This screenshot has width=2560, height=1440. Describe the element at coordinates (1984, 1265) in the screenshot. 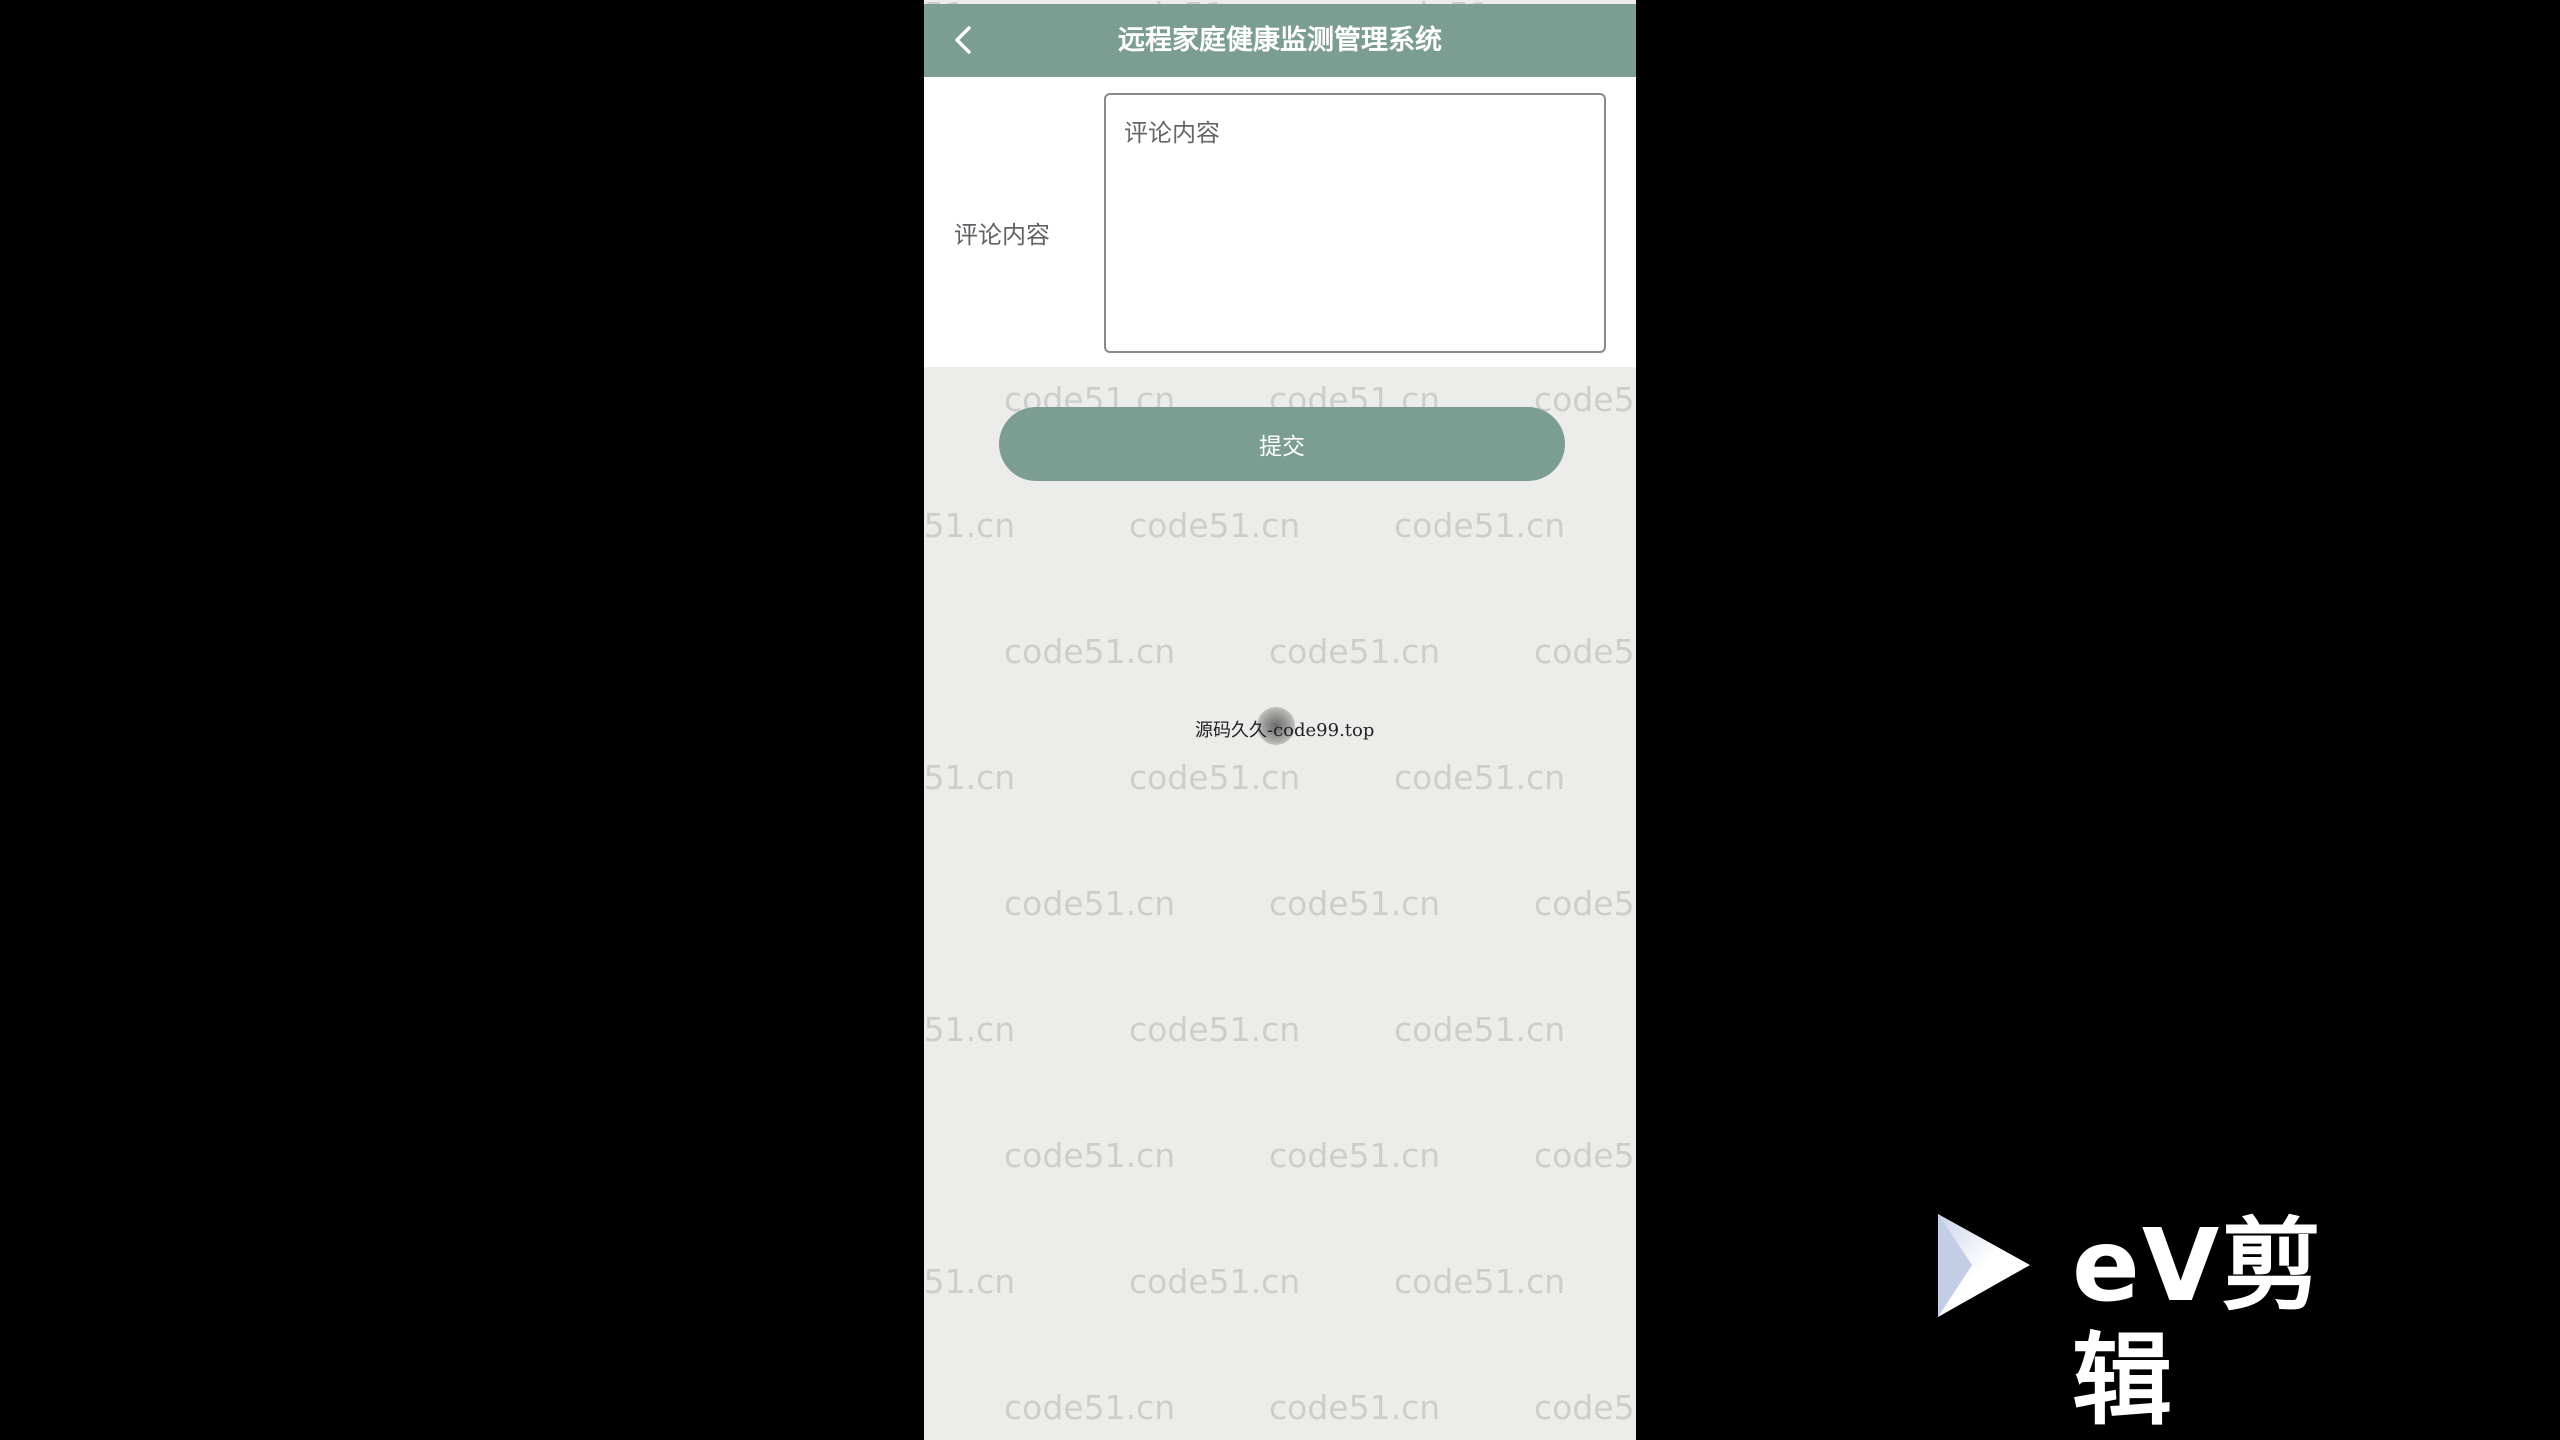

I see `play-icon` at that location.